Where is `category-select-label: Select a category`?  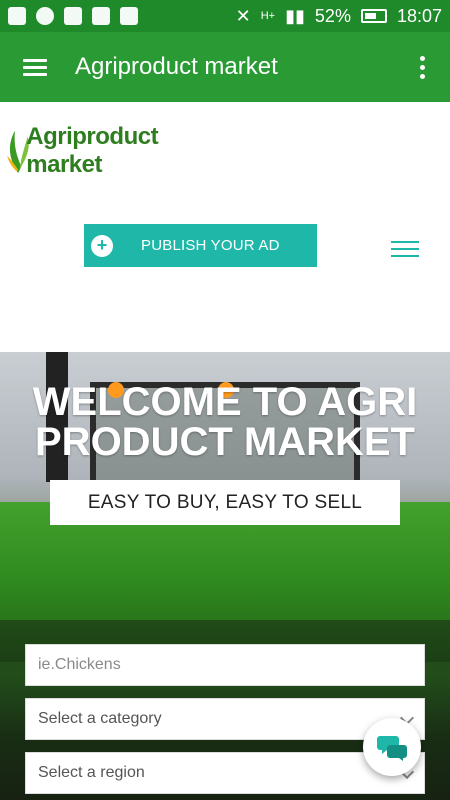
category-select-label: Select a category is located at coordinates (100, 718).